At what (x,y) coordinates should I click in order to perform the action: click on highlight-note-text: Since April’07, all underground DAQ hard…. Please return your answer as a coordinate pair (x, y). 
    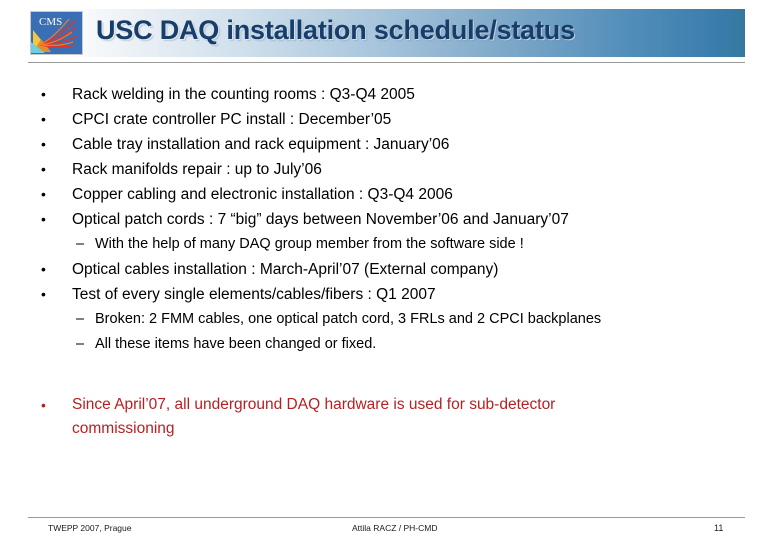
    Looking at the image, I should click on (314, 416).